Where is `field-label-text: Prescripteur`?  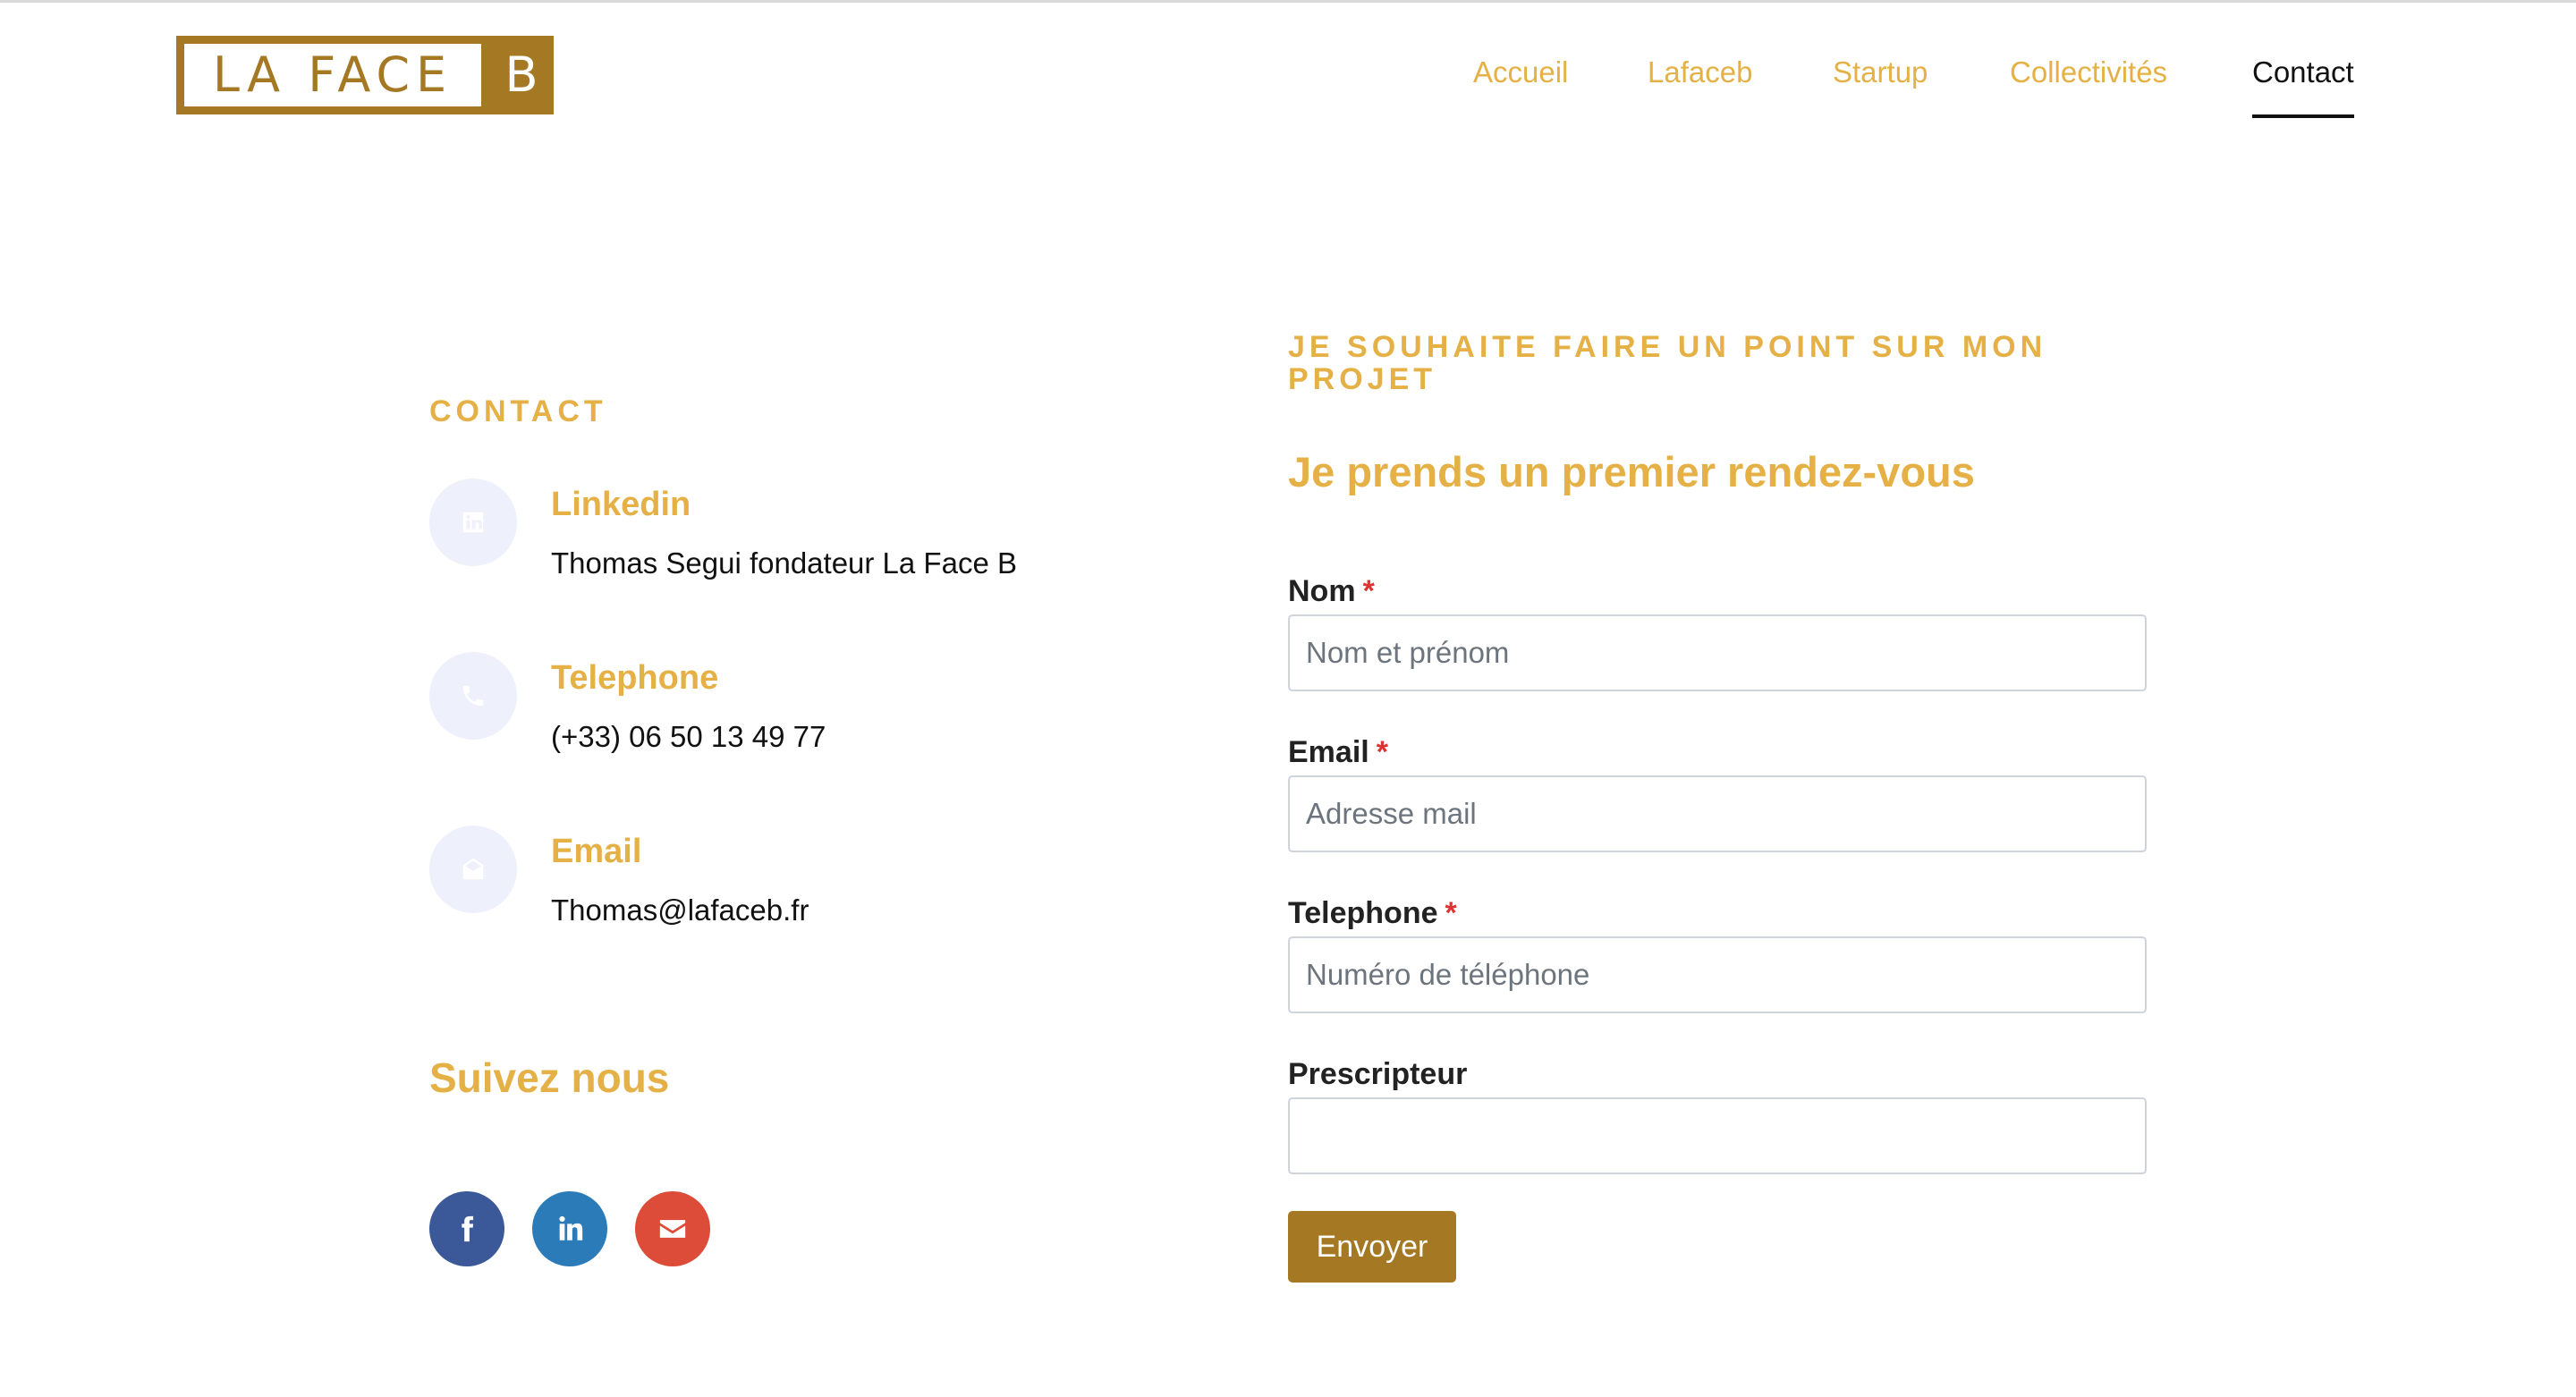
field-label-text: Prescripteur is located at coordinates (1378, 1074).